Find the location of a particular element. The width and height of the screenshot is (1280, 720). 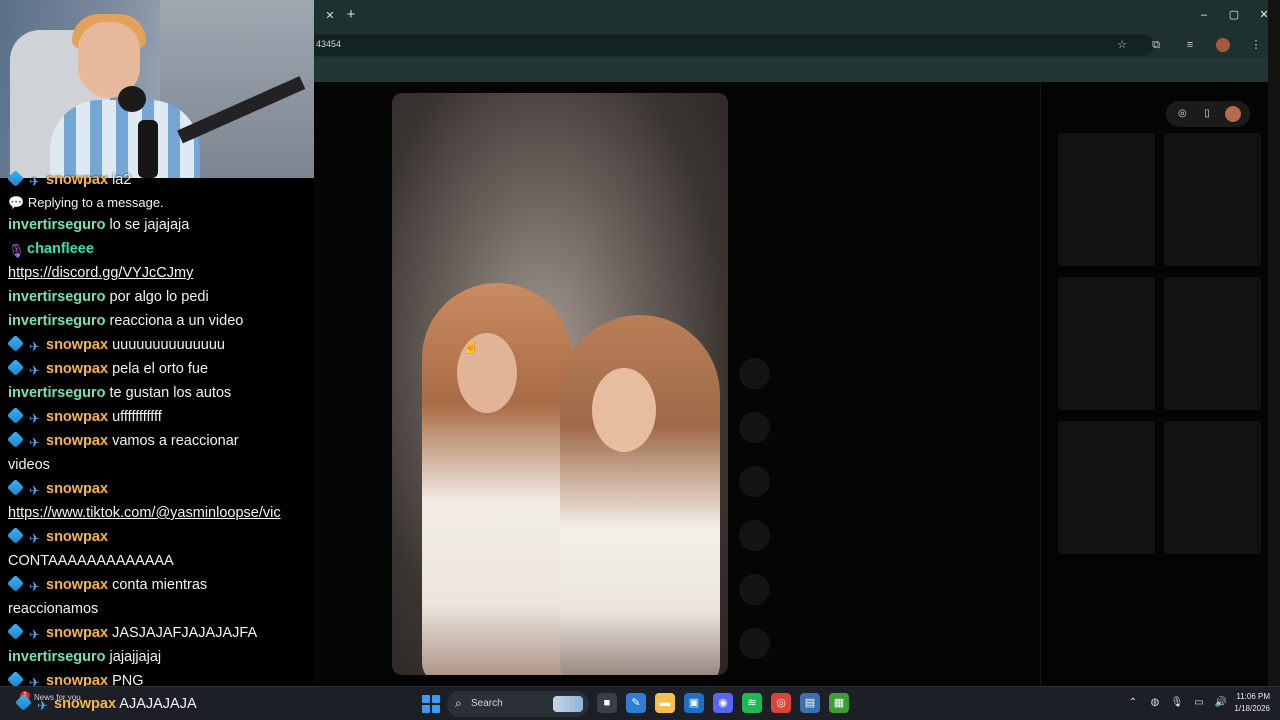

network-icon: ◍ is located at coordinates (1155, 703).